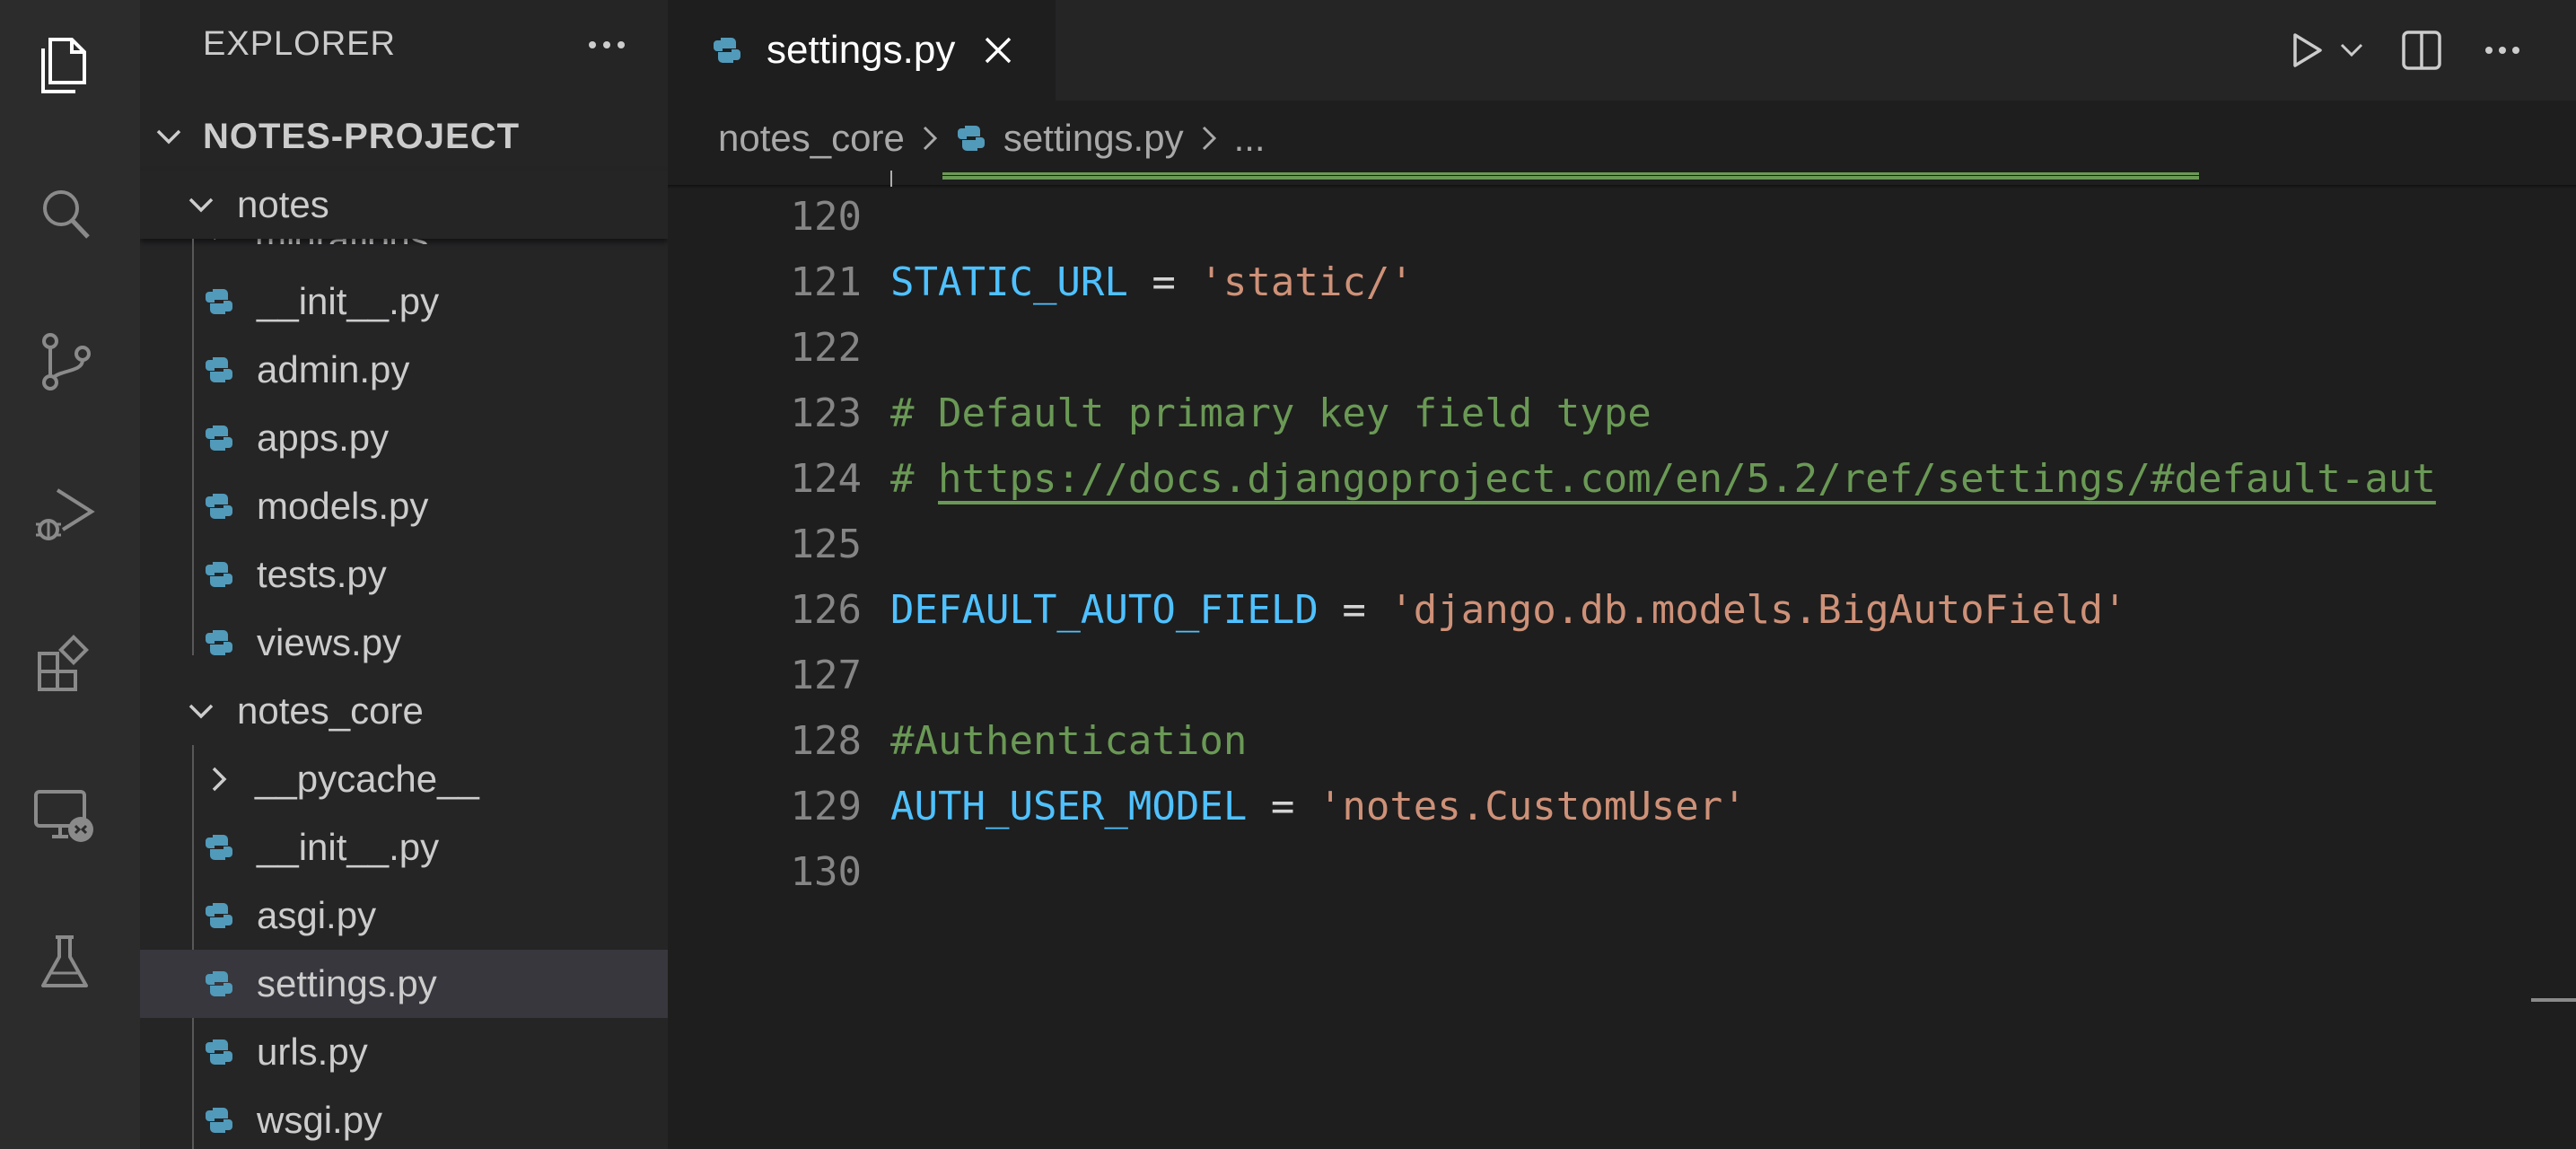 This screenshot has width=2576, height=1149. Describe the element at coordinates (64, 64) in the screenshot. I see `files-icon` at that location.